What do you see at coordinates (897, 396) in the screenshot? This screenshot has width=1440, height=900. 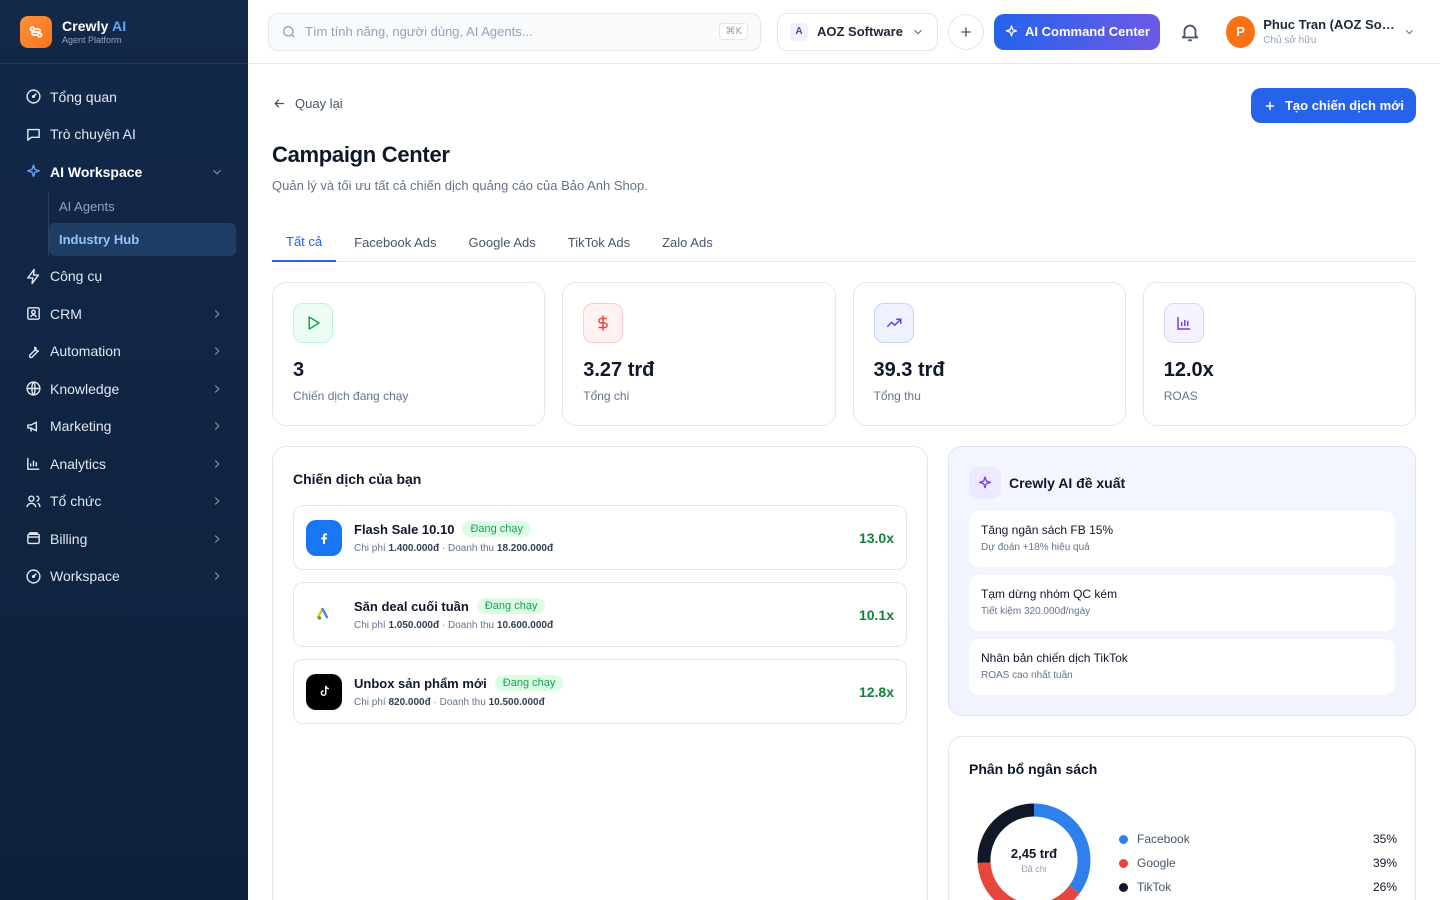 I see `stat-label: Tổng thu` at bounding box center [897, 396].